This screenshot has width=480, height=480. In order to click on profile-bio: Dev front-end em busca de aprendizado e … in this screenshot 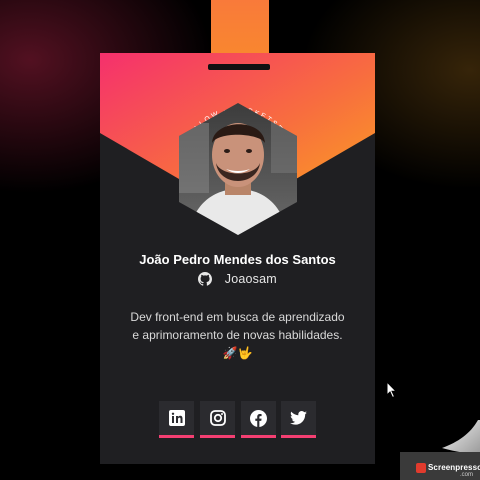, I will do `click(237, 335)`.